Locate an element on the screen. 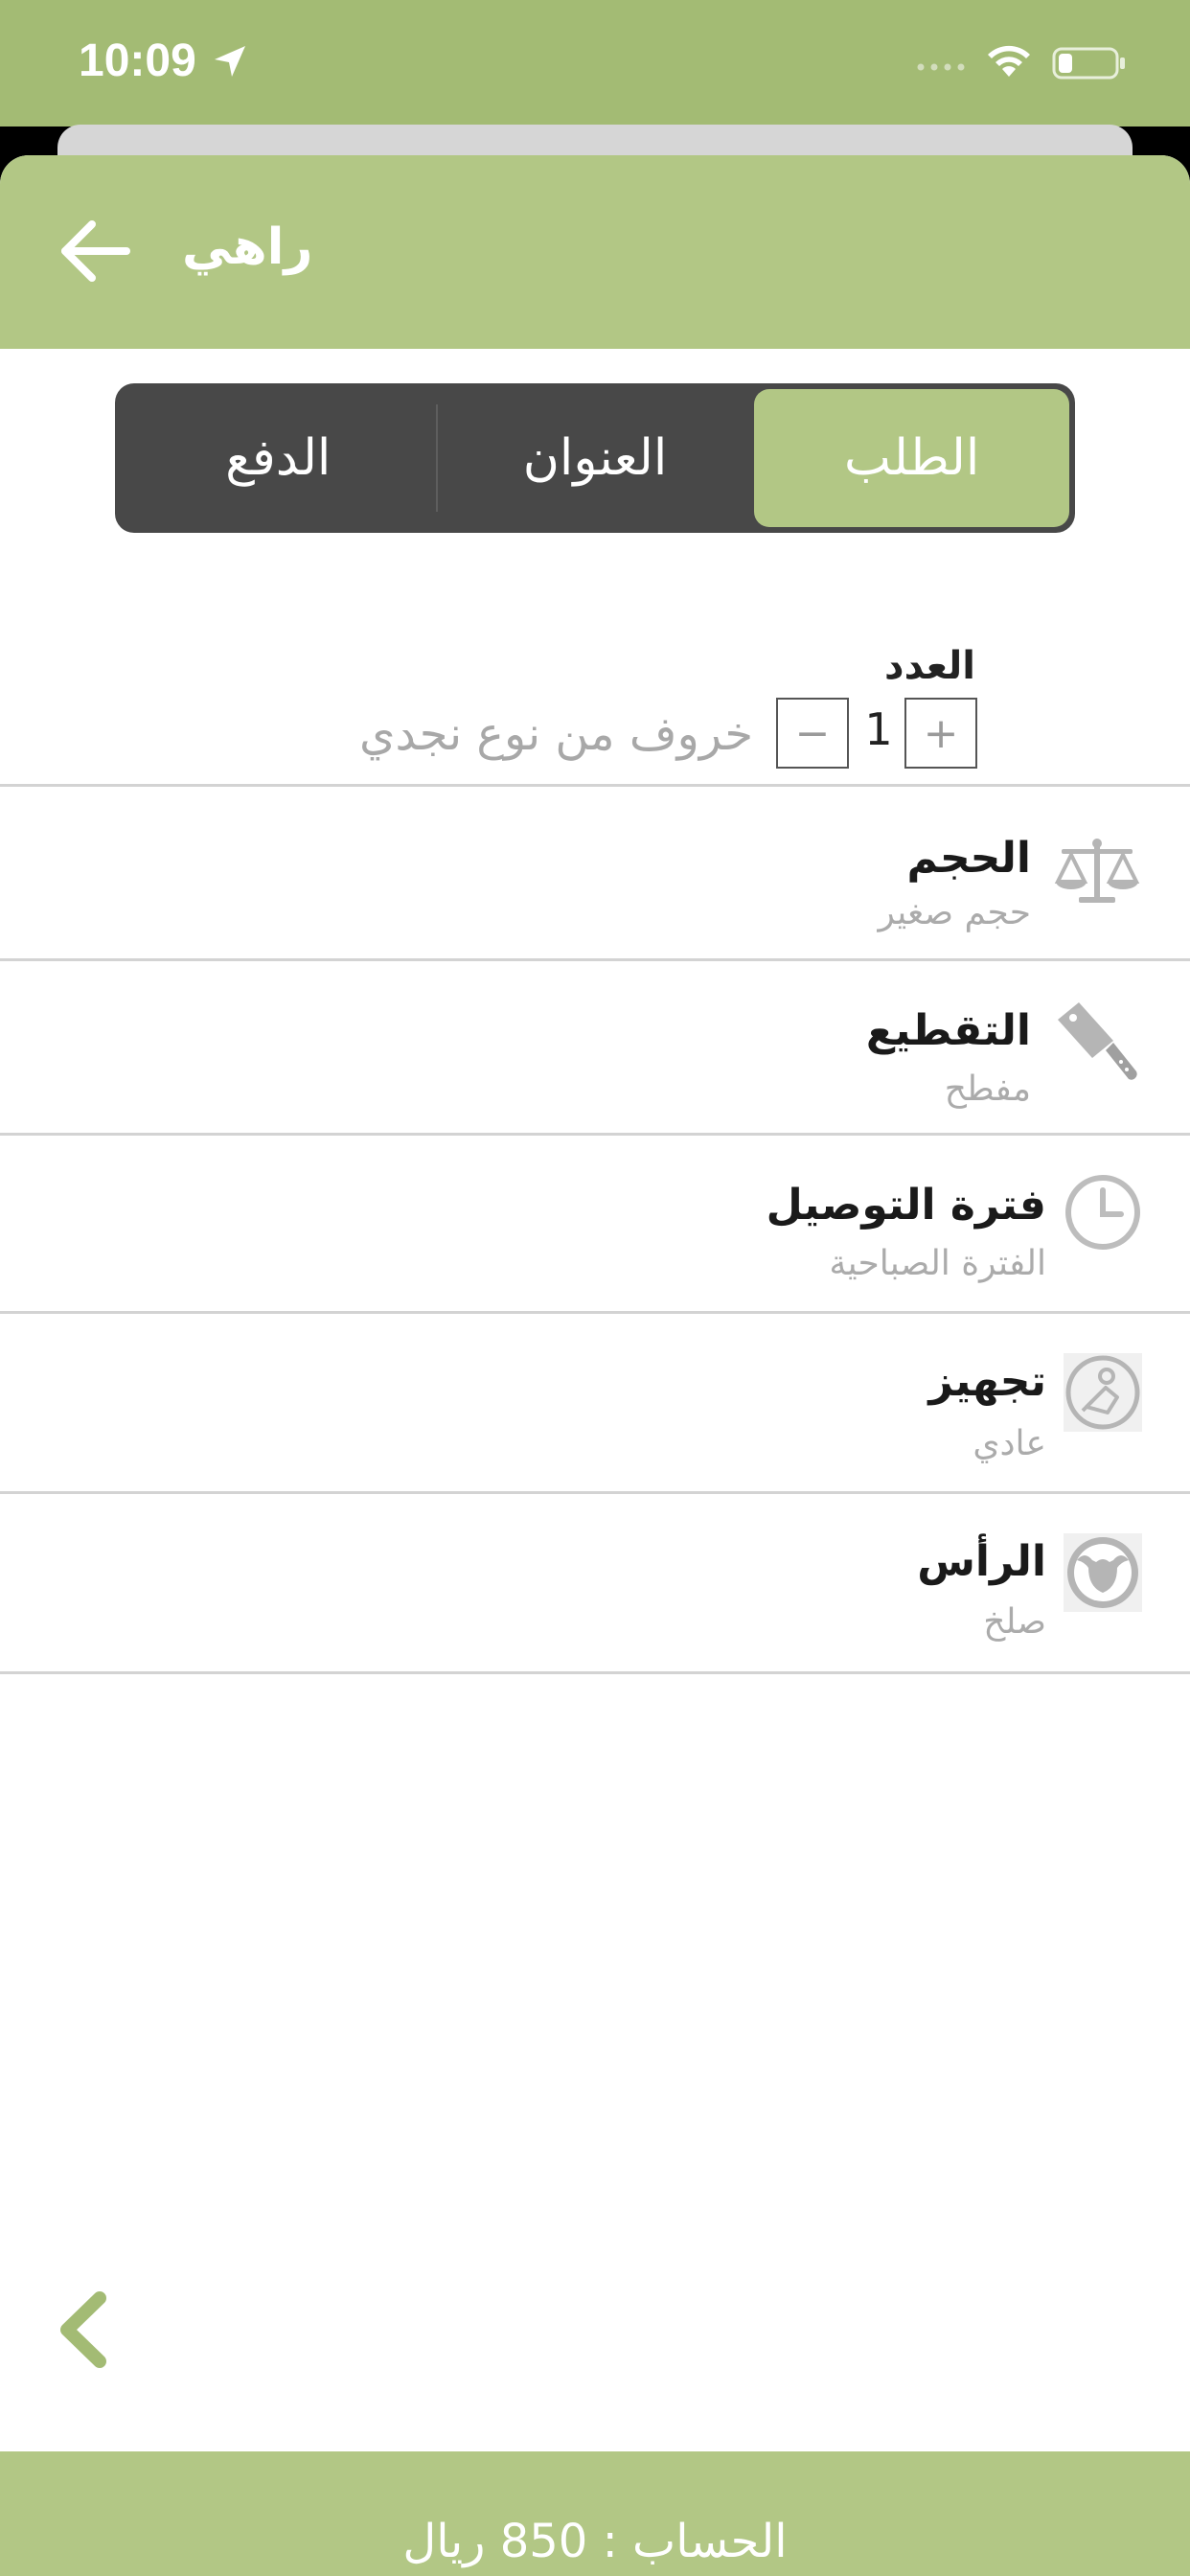 This screenshot has height=2576, width=1190. option-title: الحجم is located at coordinates (968, 858).